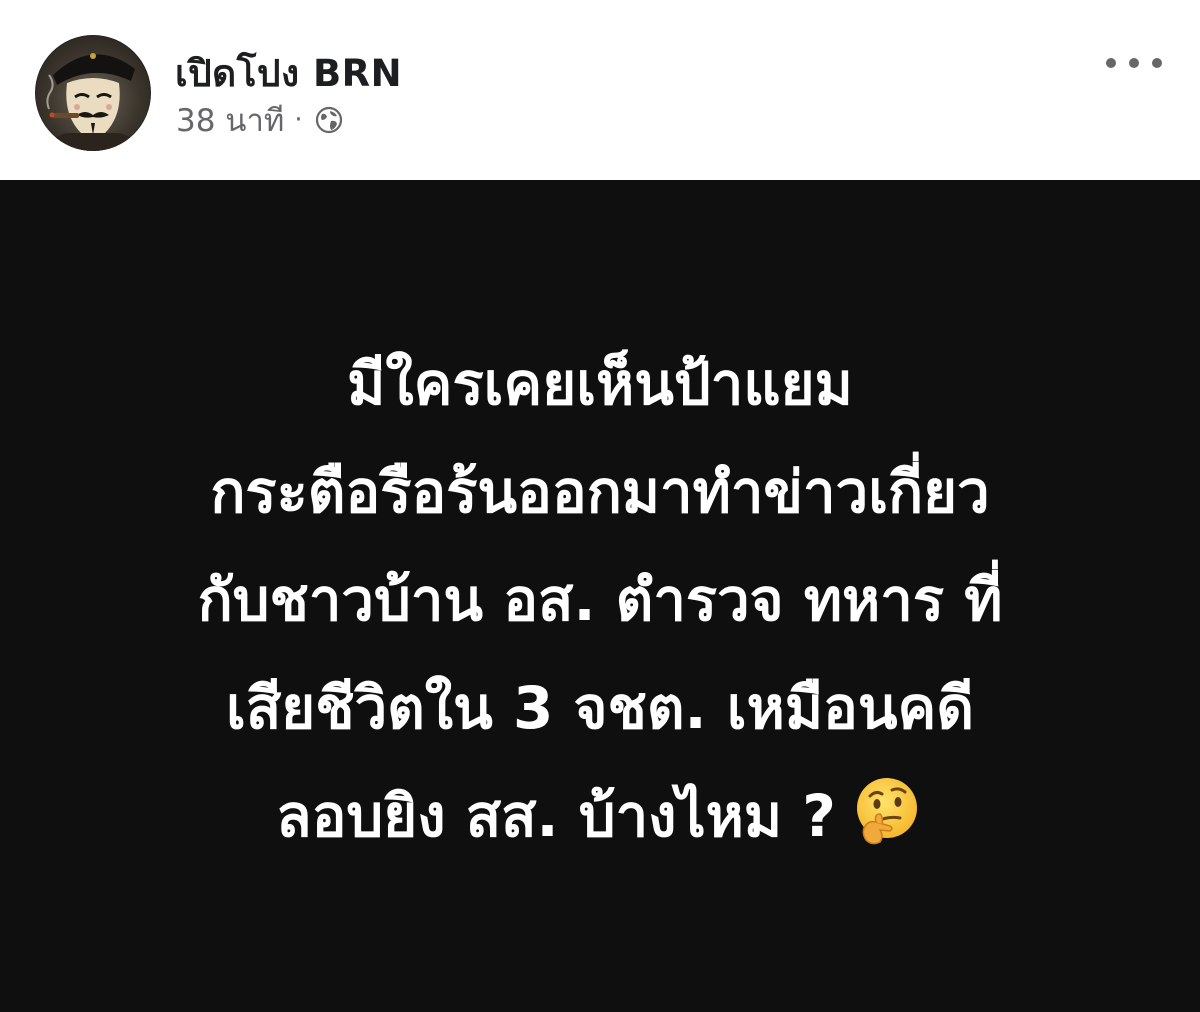 The image size is (1200, 1012). I want to click on image-text-line: มีใครเคยเห็นป้าแยม, so click(600, 384).